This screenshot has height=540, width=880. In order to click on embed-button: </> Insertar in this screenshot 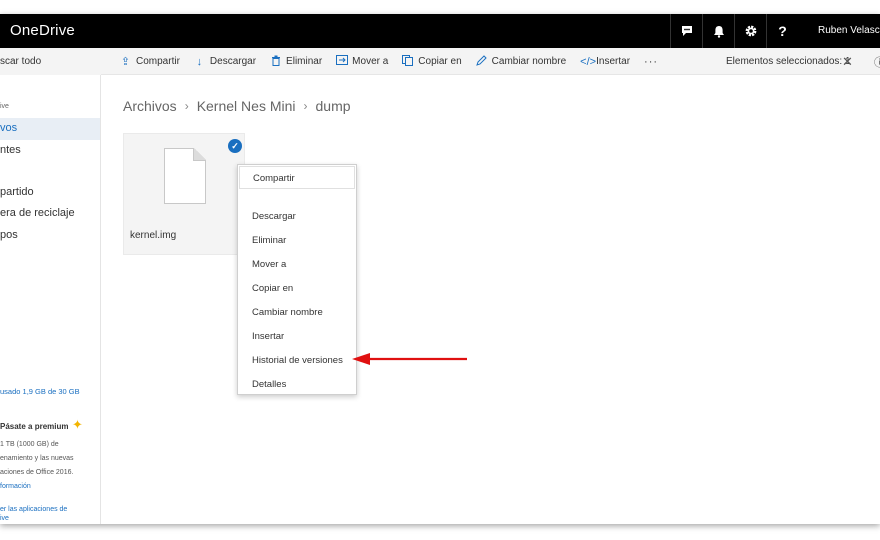, I will do `click(605, 62)`.